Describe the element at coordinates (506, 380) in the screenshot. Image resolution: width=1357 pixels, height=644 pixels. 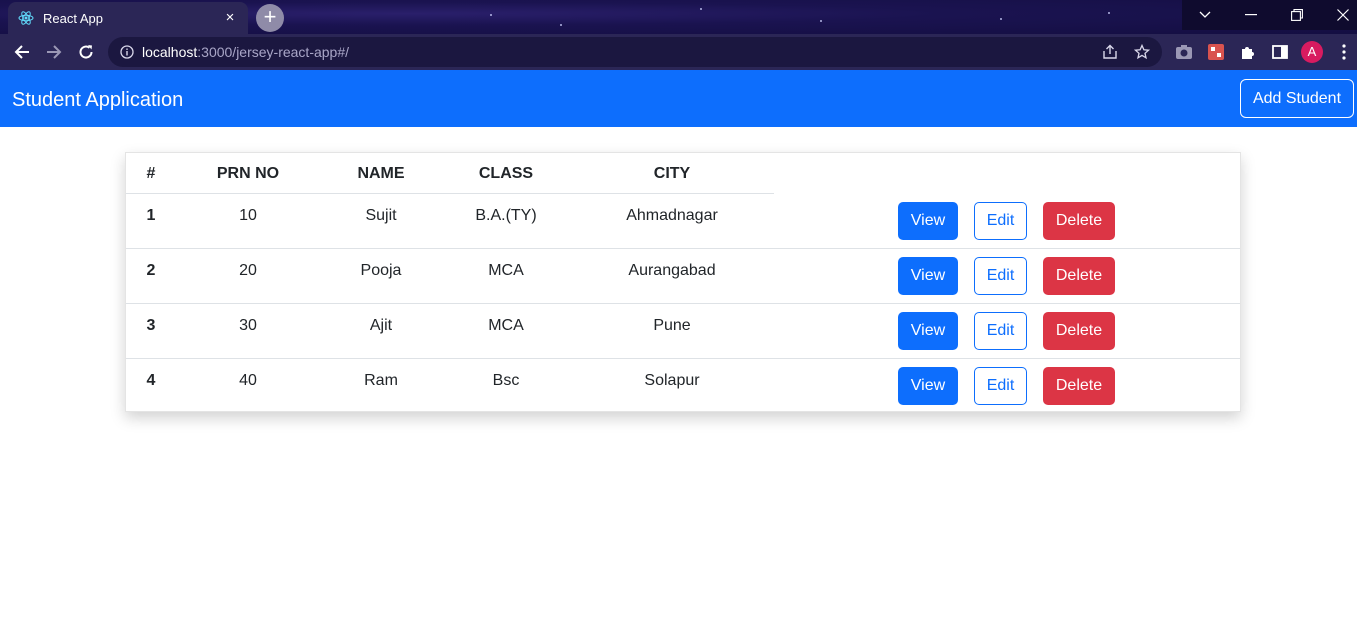
I see `class-cell: Bsc` at that location.